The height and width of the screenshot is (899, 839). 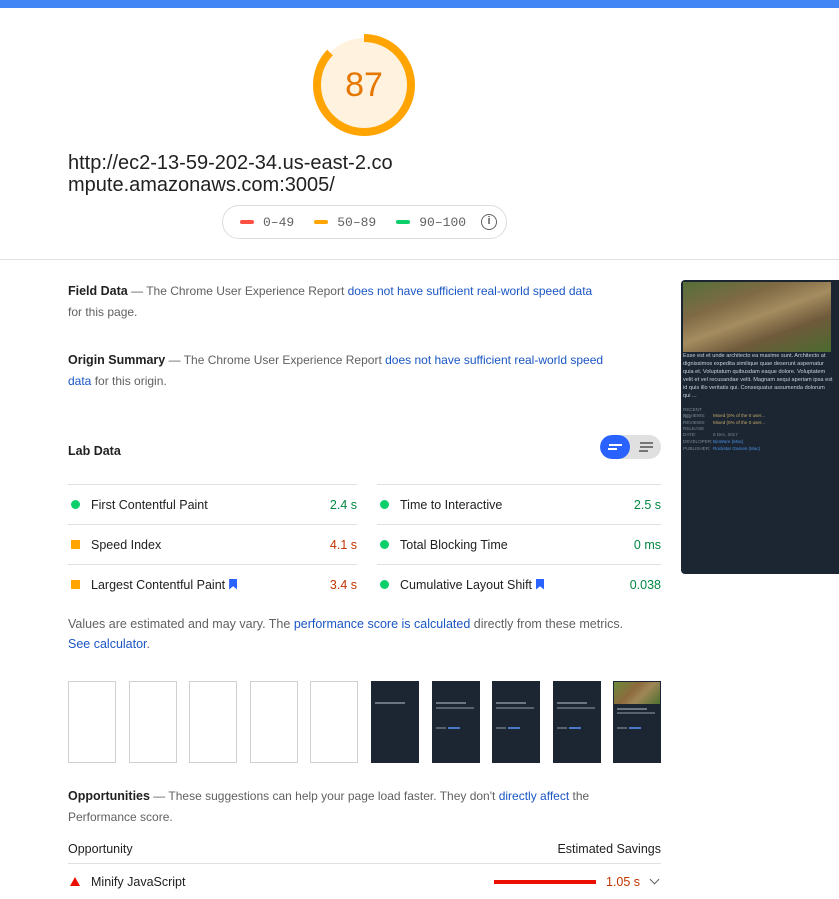 I want to click on field-data-tail: for this page., so click(x=103, y=312).